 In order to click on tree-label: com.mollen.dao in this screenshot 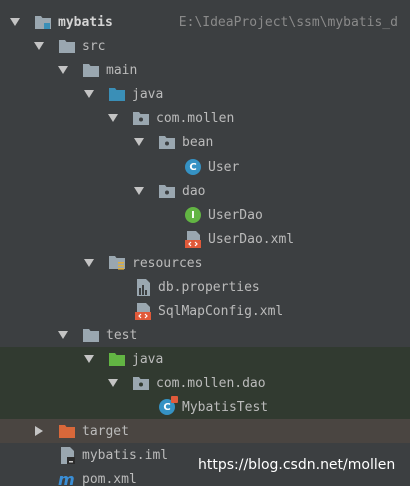, I will do `click(211, 383)`.